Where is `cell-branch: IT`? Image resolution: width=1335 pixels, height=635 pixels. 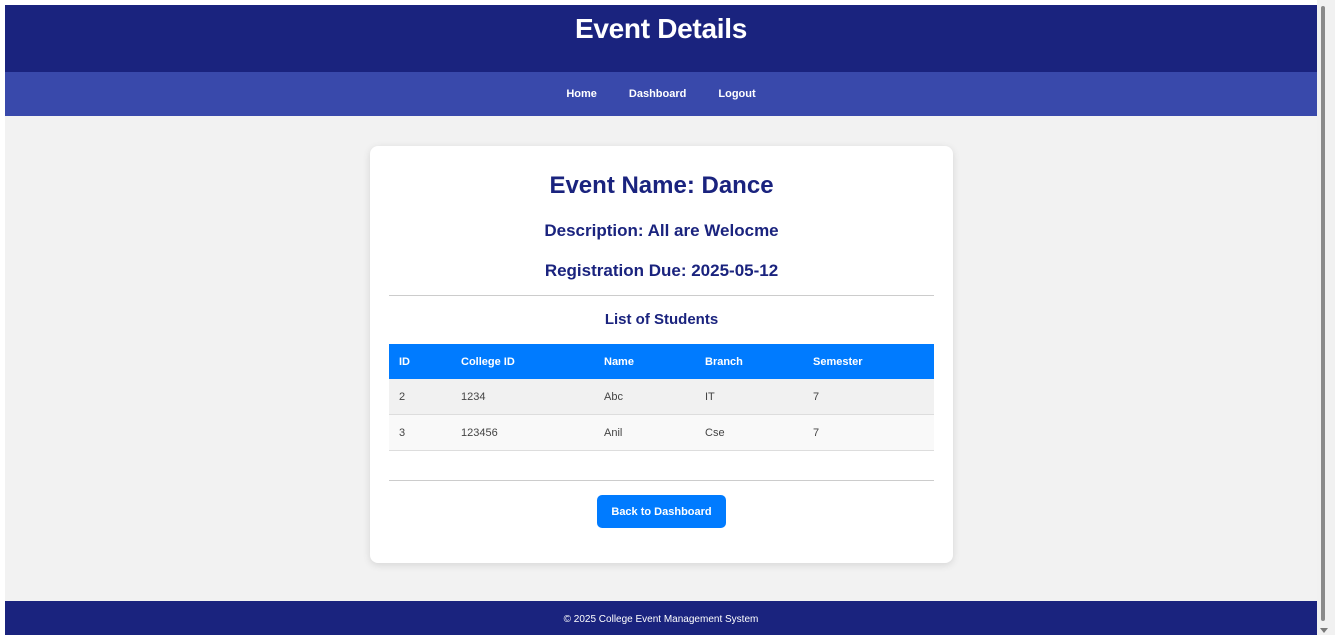
cell-branch: IT is located at coordinates (749, 397).